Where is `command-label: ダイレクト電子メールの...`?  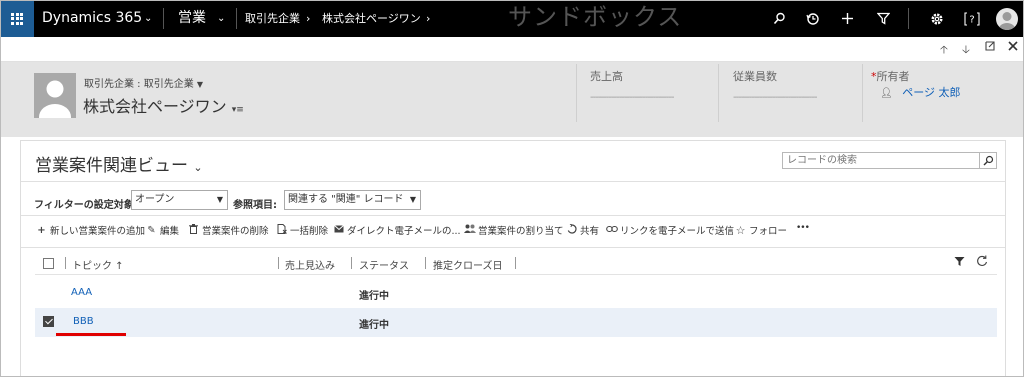
command-label: ダイレクト電子メールの... is located at coordinates (404, 231).